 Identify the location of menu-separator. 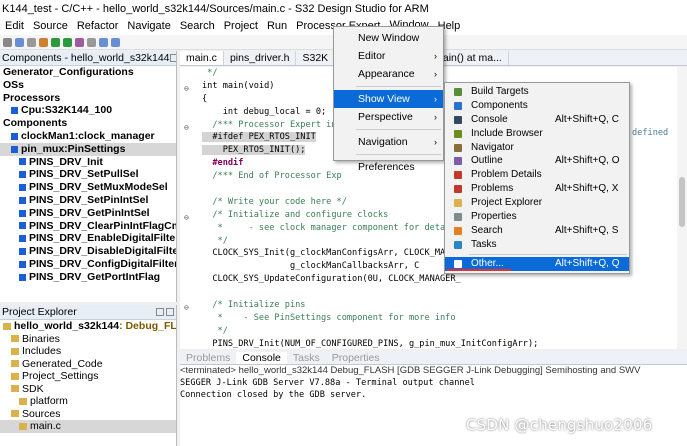
(398, 129).